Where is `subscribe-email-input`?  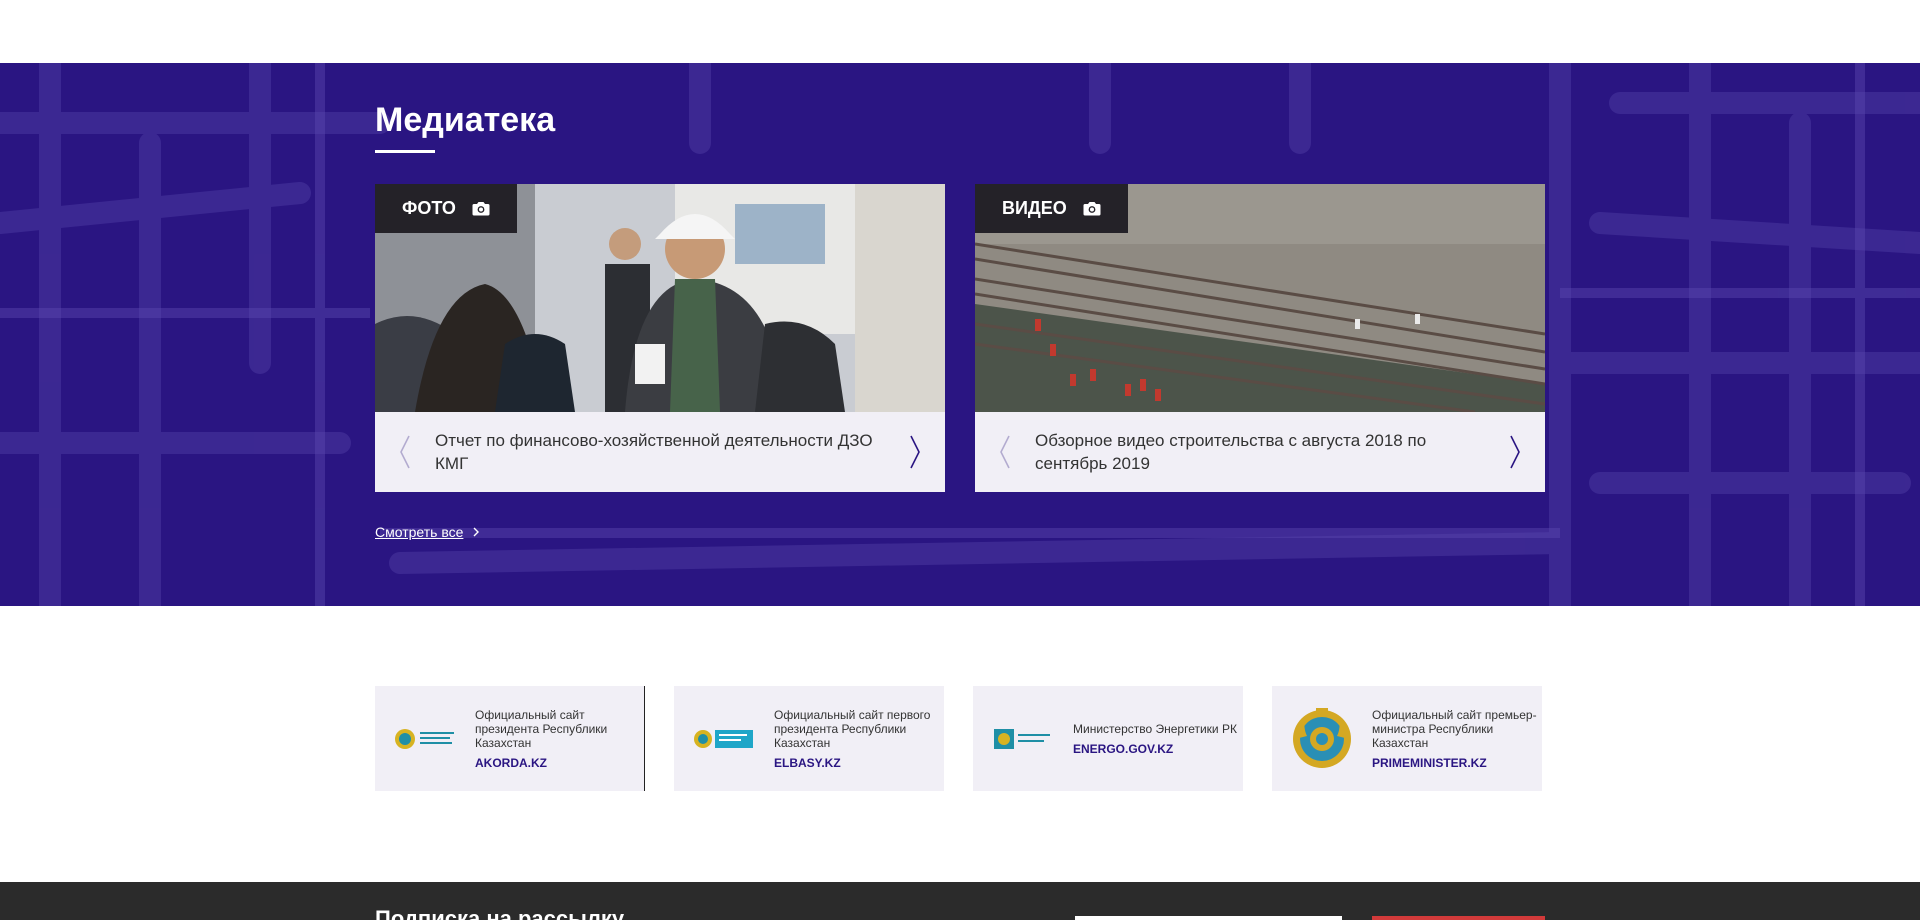
subscribe-email-input is located at coordinates (1208, 918).